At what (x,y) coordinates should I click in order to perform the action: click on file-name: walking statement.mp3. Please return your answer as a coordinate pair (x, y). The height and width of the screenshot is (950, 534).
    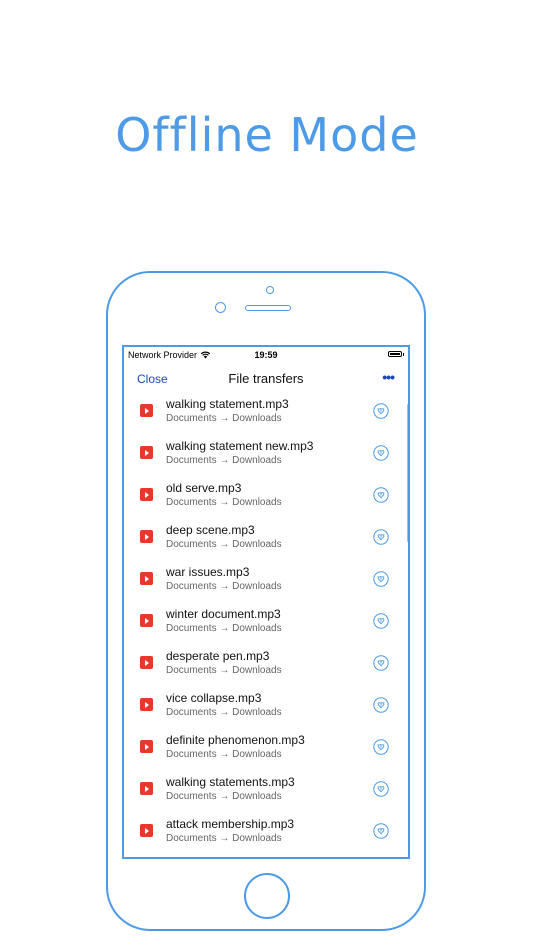
    Looking at the image, I should click on (227, 404).